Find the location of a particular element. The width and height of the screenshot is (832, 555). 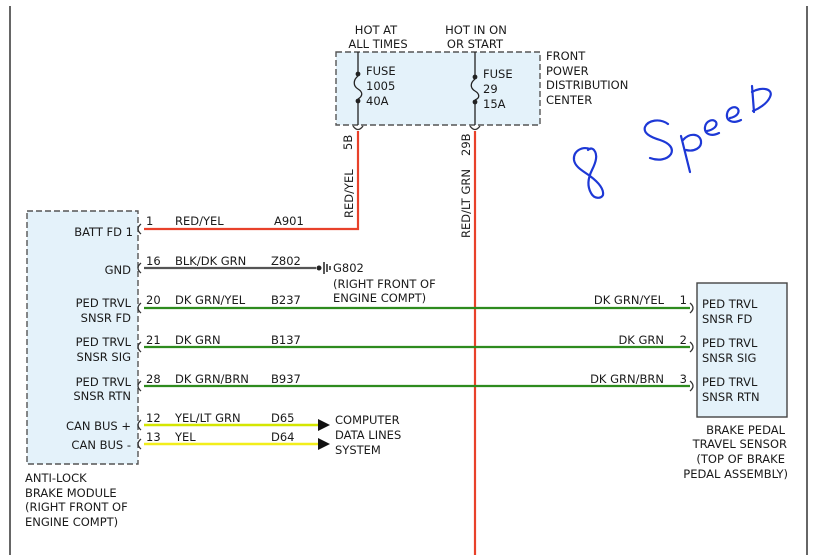

wire-red-lt-grn-vertical-label: RED/LT GRN is located at coordinates (466, 203).